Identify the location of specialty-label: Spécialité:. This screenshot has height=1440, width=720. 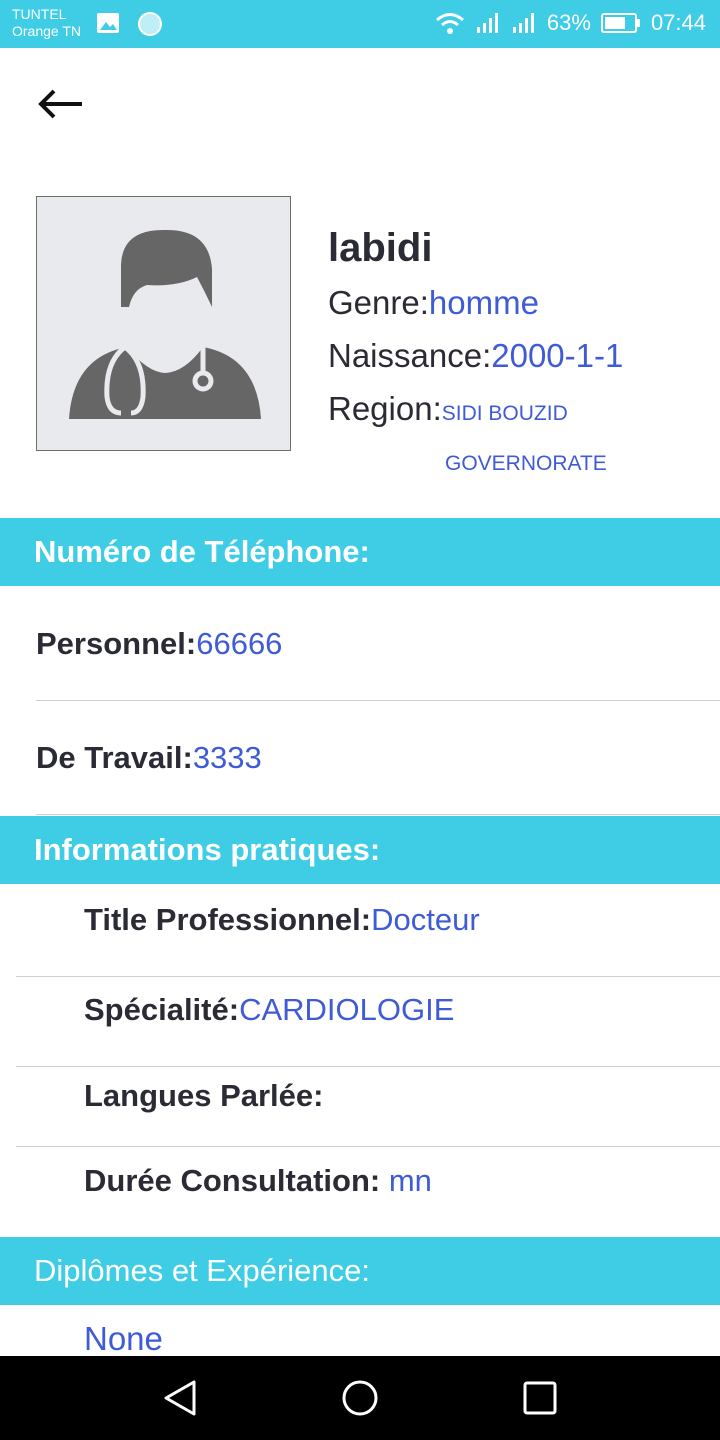
(162, 1009).